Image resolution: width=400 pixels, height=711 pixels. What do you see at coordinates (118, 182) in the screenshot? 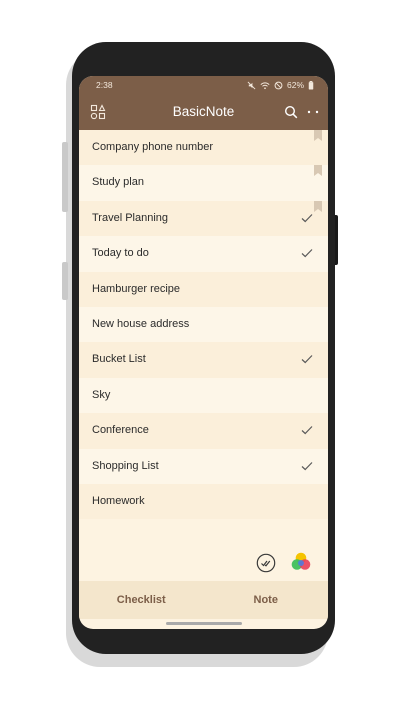
I see `note-title: Study plan` at bounding box center [118, 182].